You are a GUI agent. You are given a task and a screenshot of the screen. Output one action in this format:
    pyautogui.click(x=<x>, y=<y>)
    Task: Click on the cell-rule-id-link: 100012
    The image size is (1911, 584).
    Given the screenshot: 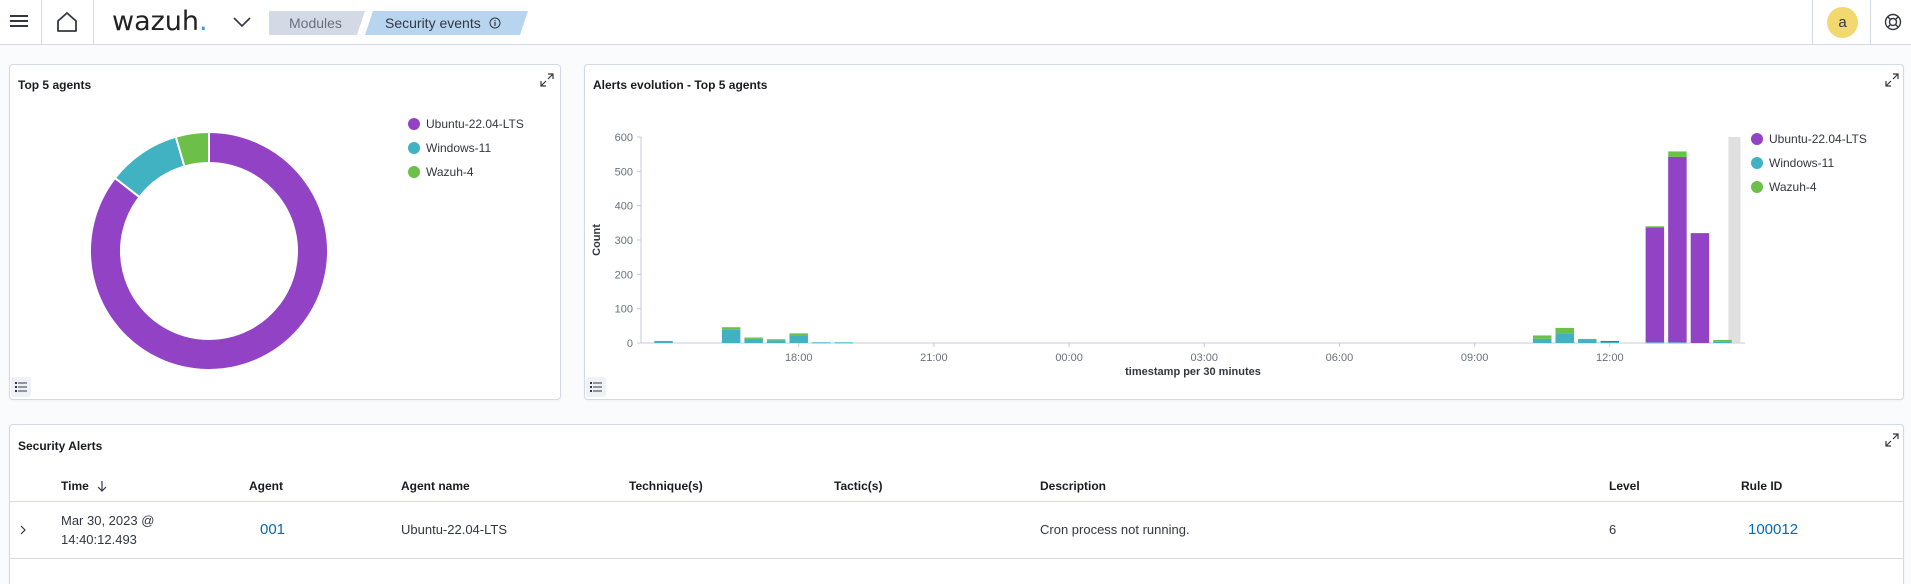 What is the action you would take?
    pyautogui.click(x=1773, y=529)
    